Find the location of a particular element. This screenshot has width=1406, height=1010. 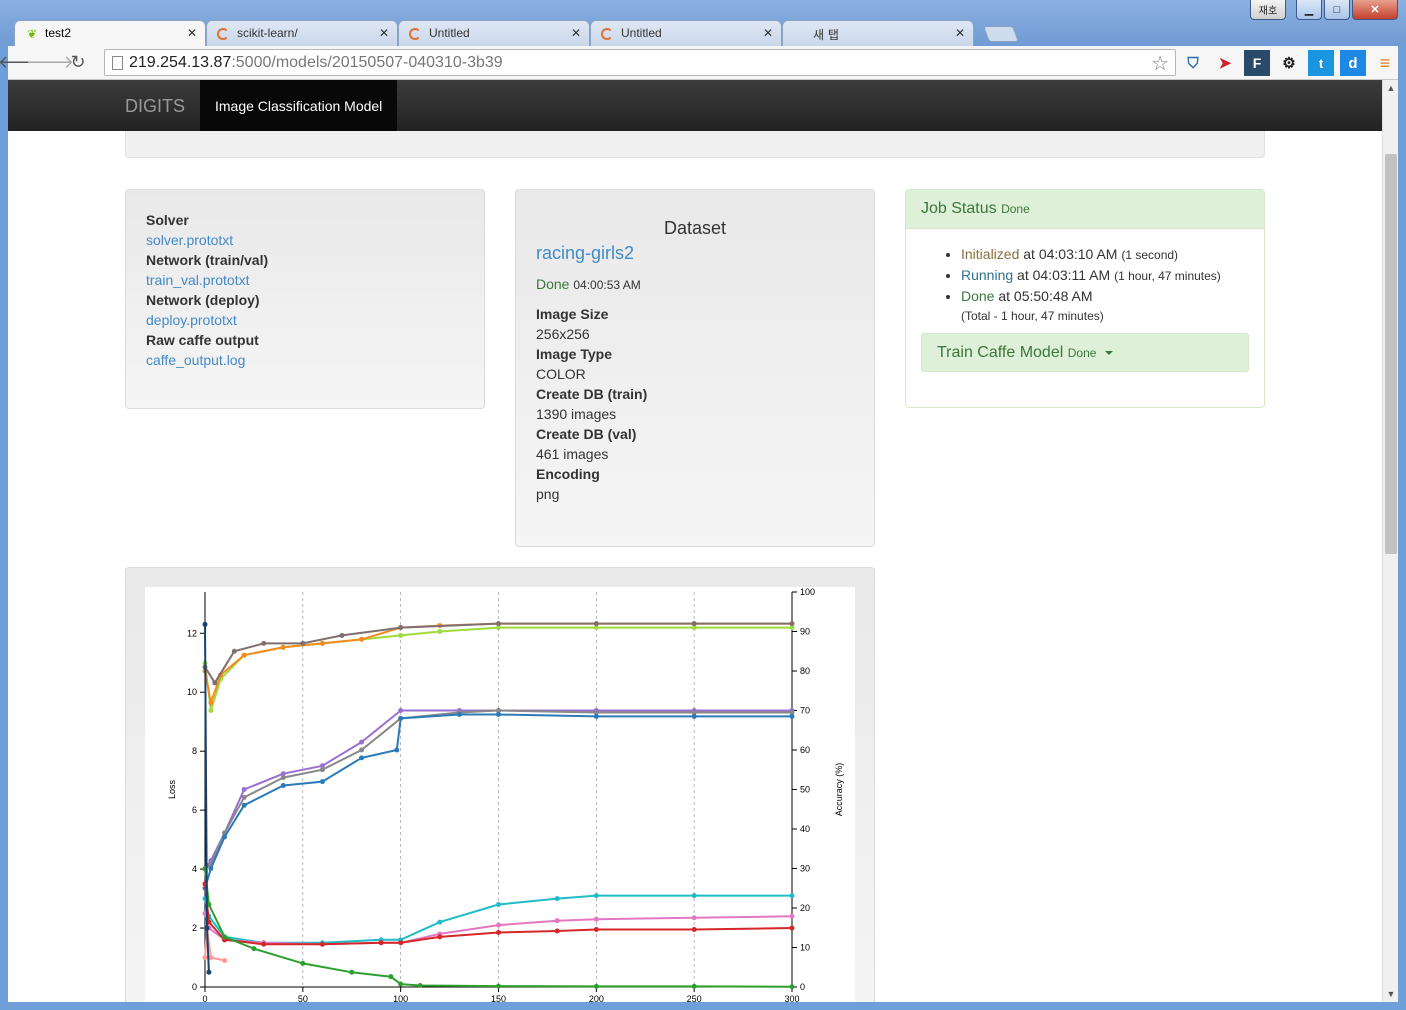

y-tick-label-right: 90 is located at coordinates (805, 632).